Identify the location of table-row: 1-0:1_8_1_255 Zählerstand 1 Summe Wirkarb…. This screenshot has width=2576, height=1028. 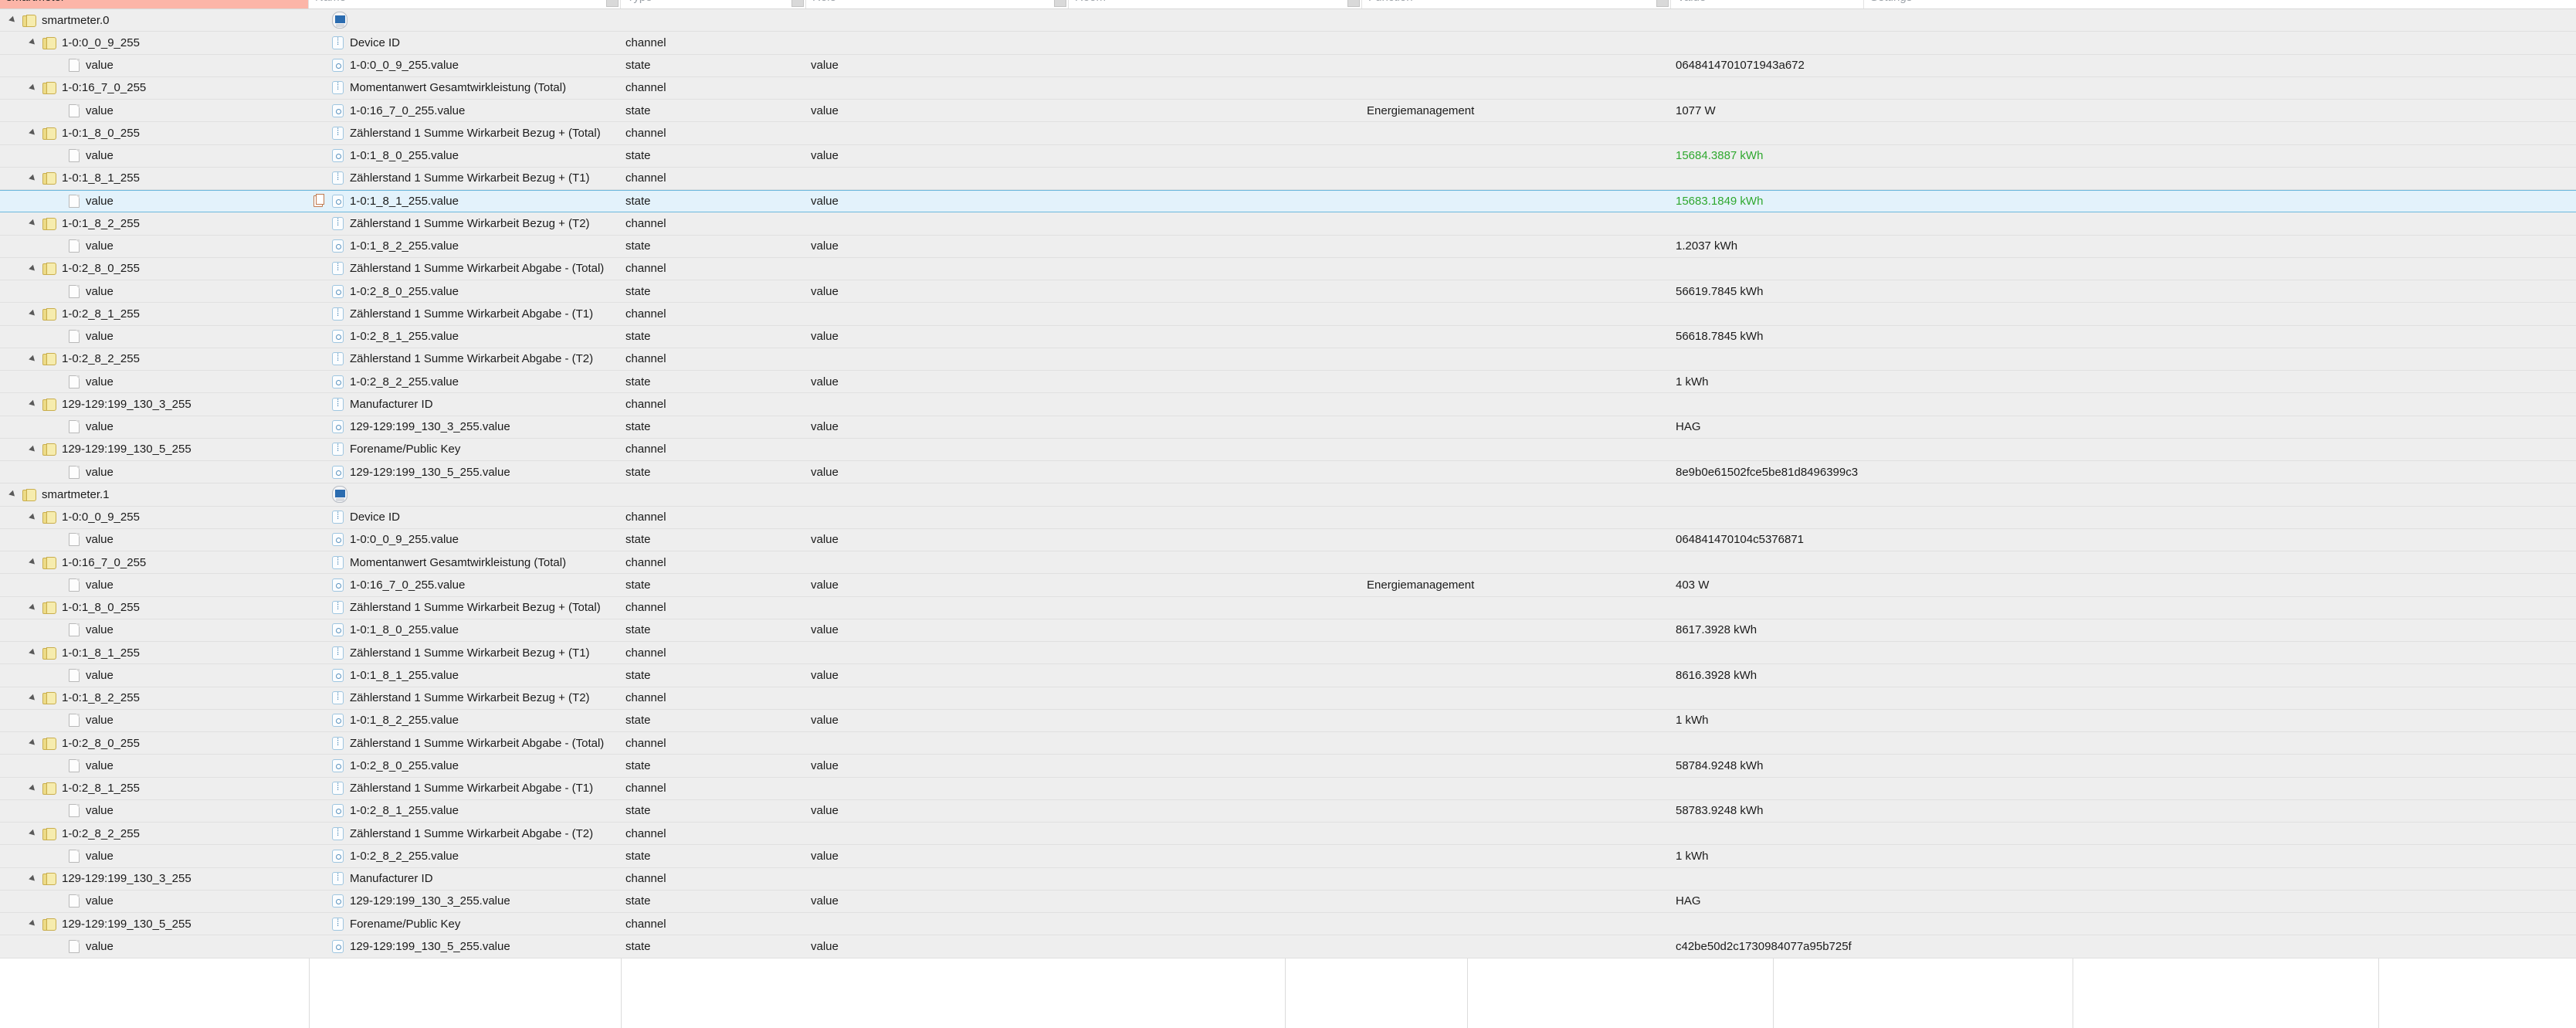
(1288, 653).